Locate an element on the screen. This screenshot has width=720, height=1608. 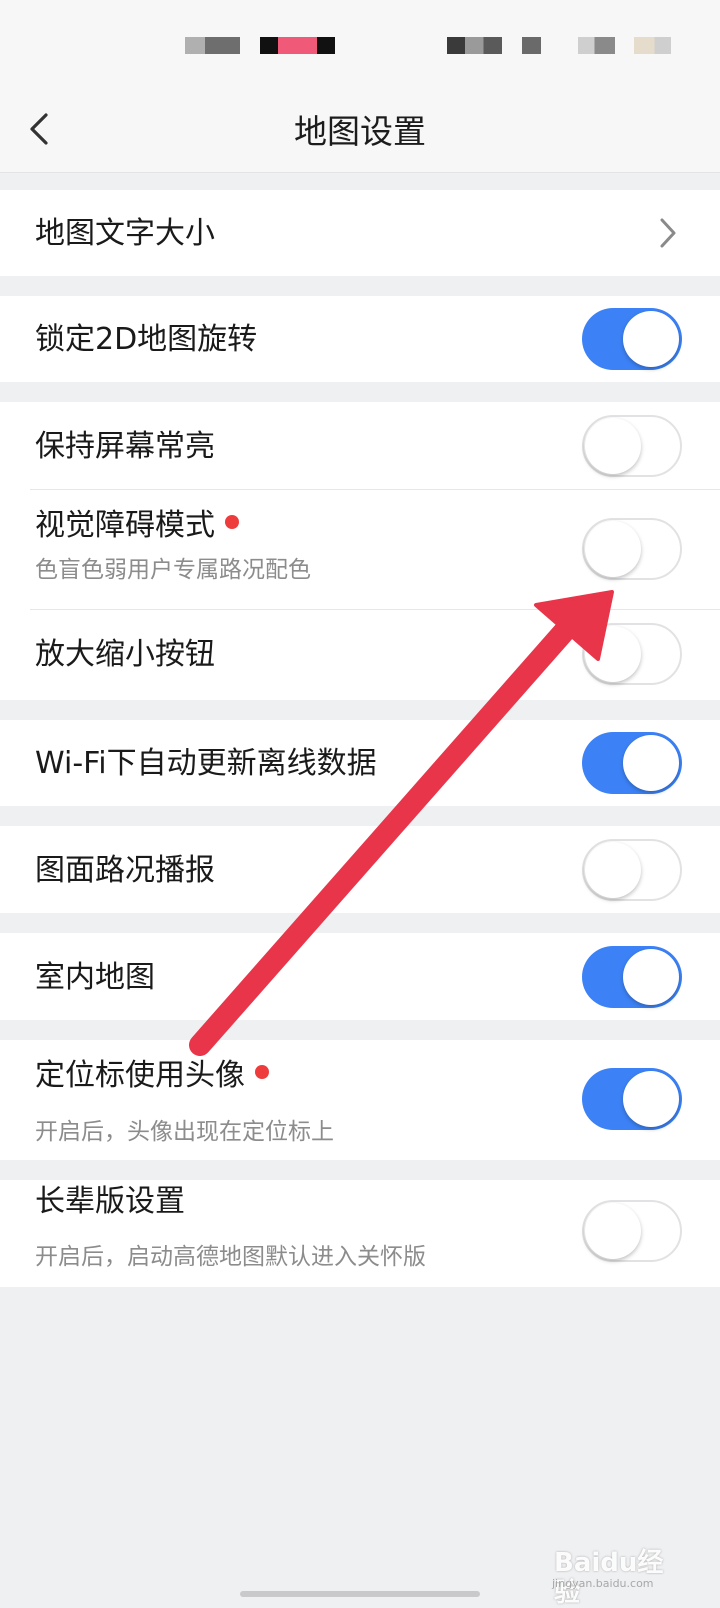
setting-row-traffic-broadcast: 图面路况播报 is located at coordinates (360, 869).